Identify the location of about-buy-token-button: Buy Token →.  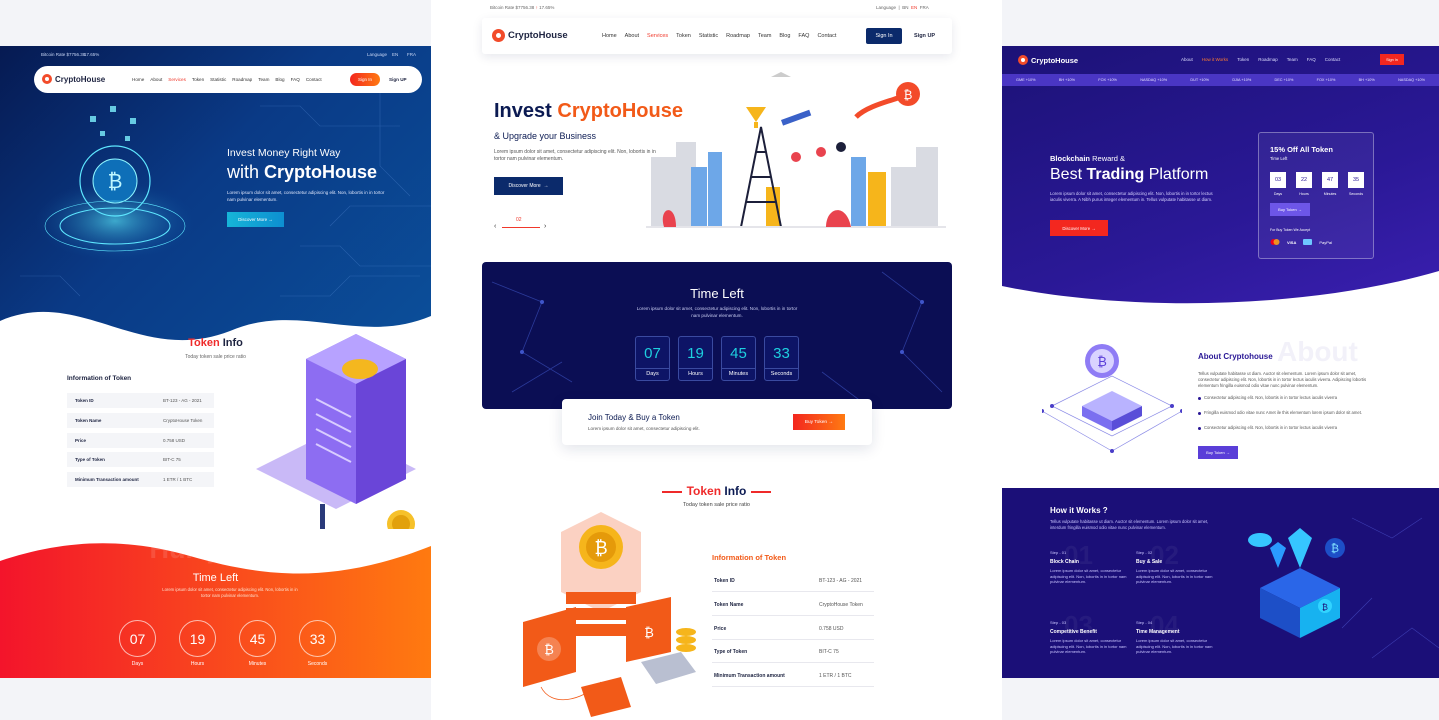
(1218, 452).